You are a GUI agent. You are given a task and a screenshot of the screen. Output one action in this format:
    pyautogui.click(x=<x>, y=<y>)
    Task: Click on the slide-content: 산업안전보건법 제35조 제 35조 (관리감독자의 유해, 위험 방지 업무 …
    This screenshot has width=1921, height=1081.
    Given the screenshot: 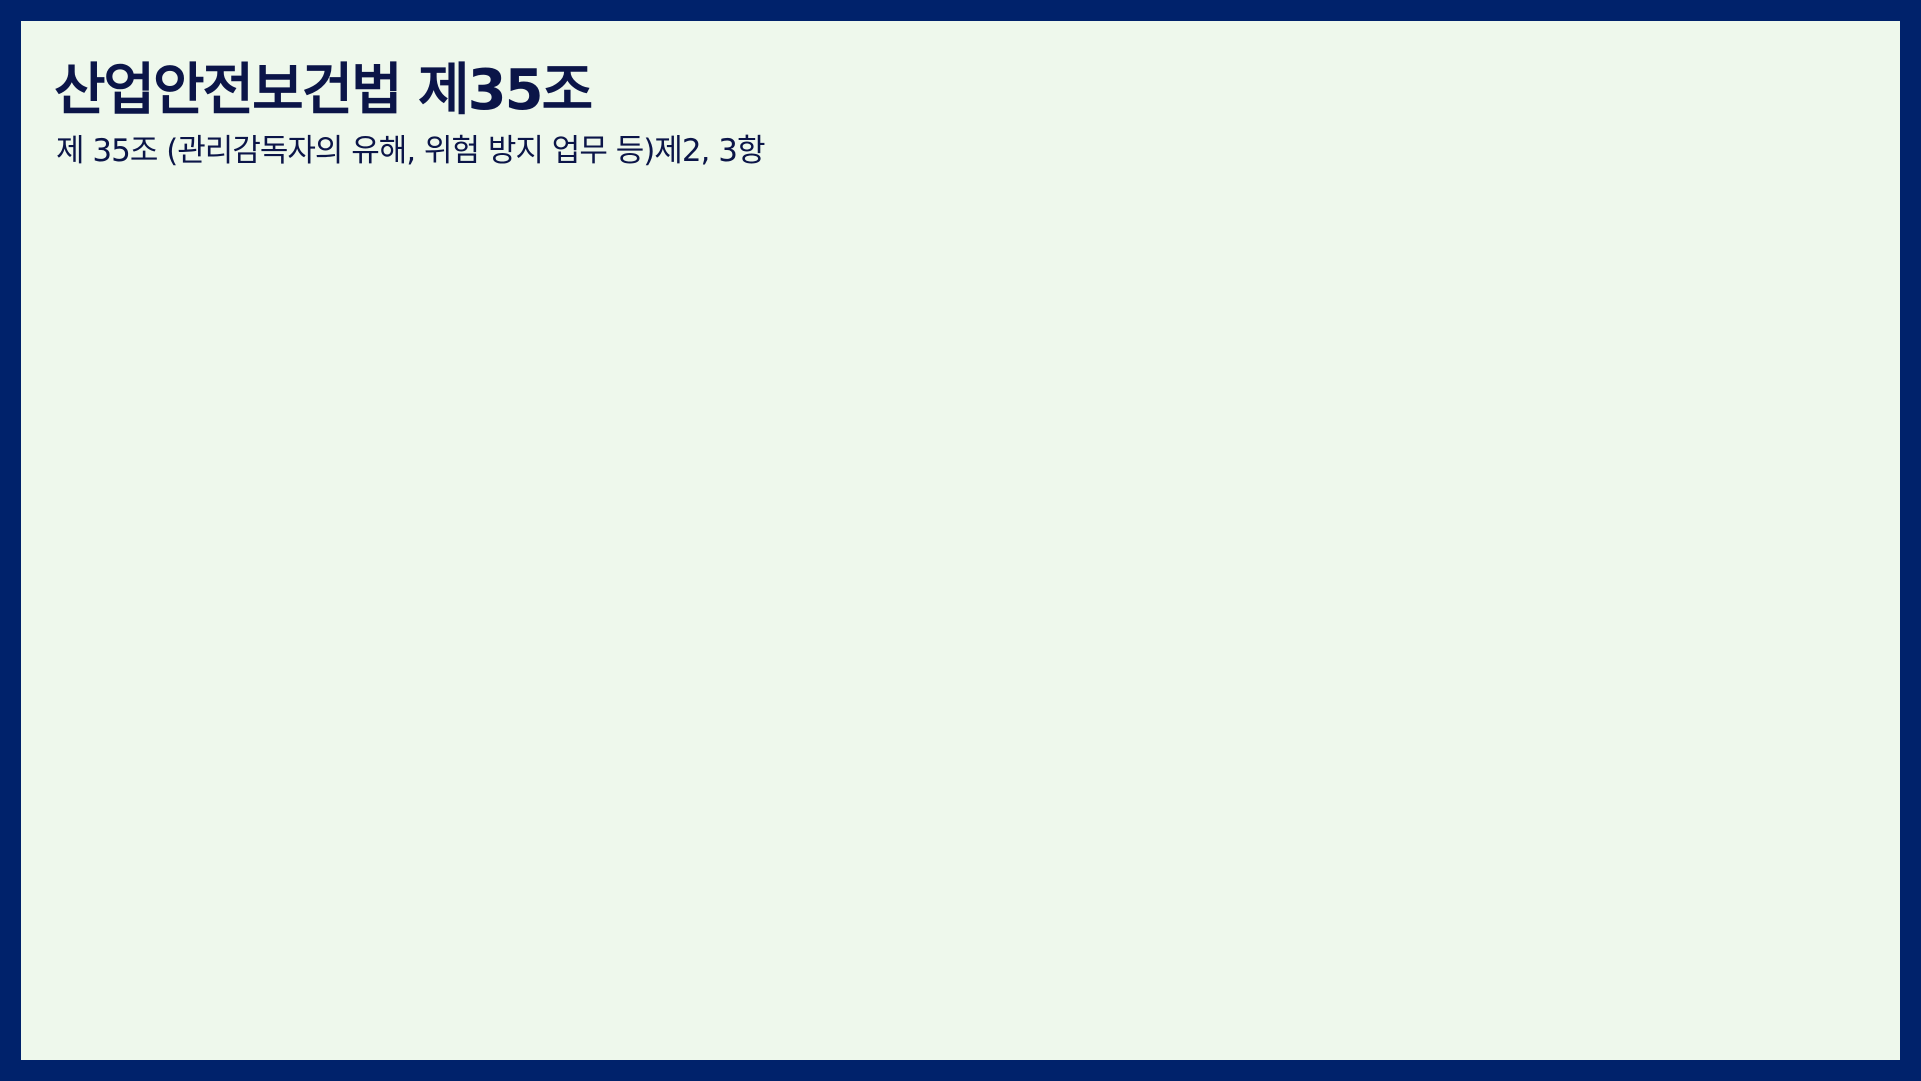 What is the action you would take?
    pyautogui.click(x=957, y=112)
    